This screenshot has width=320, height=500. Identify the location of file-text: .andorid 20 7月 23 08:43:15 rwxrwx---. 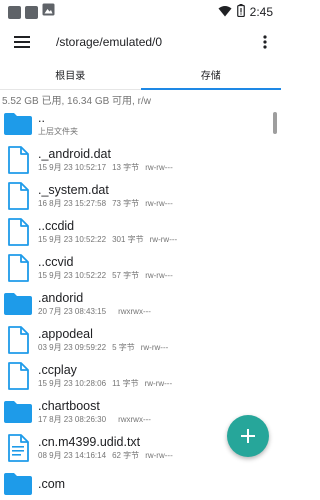
(94, 304).